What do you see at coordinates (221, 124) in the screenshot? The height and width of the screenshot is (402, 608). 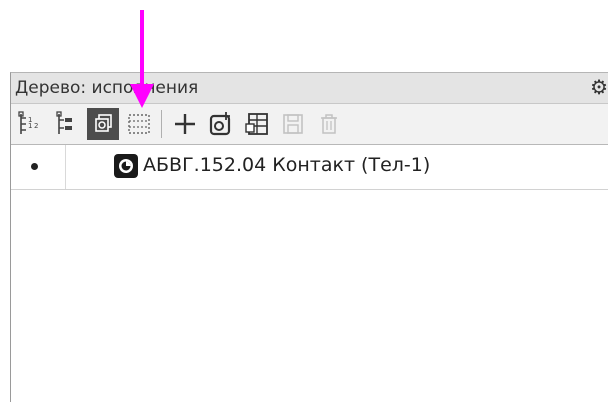 I see `refresh-part-icon` at bounding box center [221, 124].